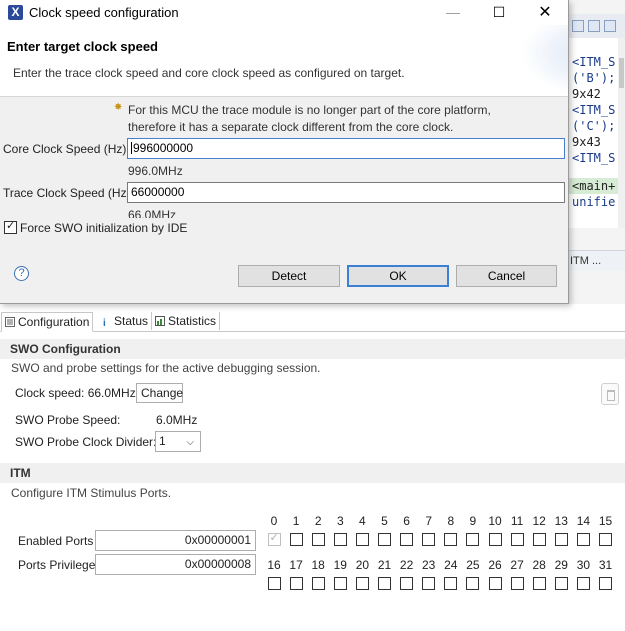 The height and width of the screenshot is (631, 625). Describe the element at coordinates (178, 441) in the screenshot. I see `clock-divider-select: 1 ⌵` at that location.